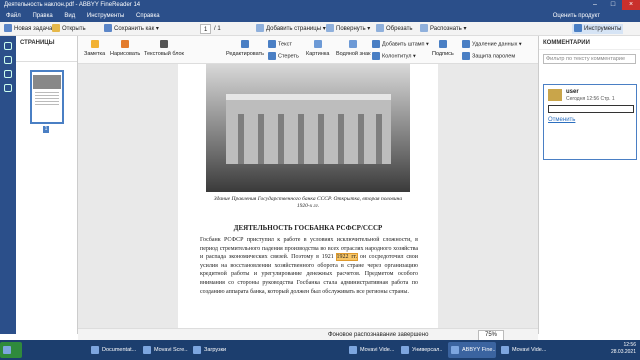 The image size is (640, 360). I want to click on maximize-icon: □, so click(613, 5).